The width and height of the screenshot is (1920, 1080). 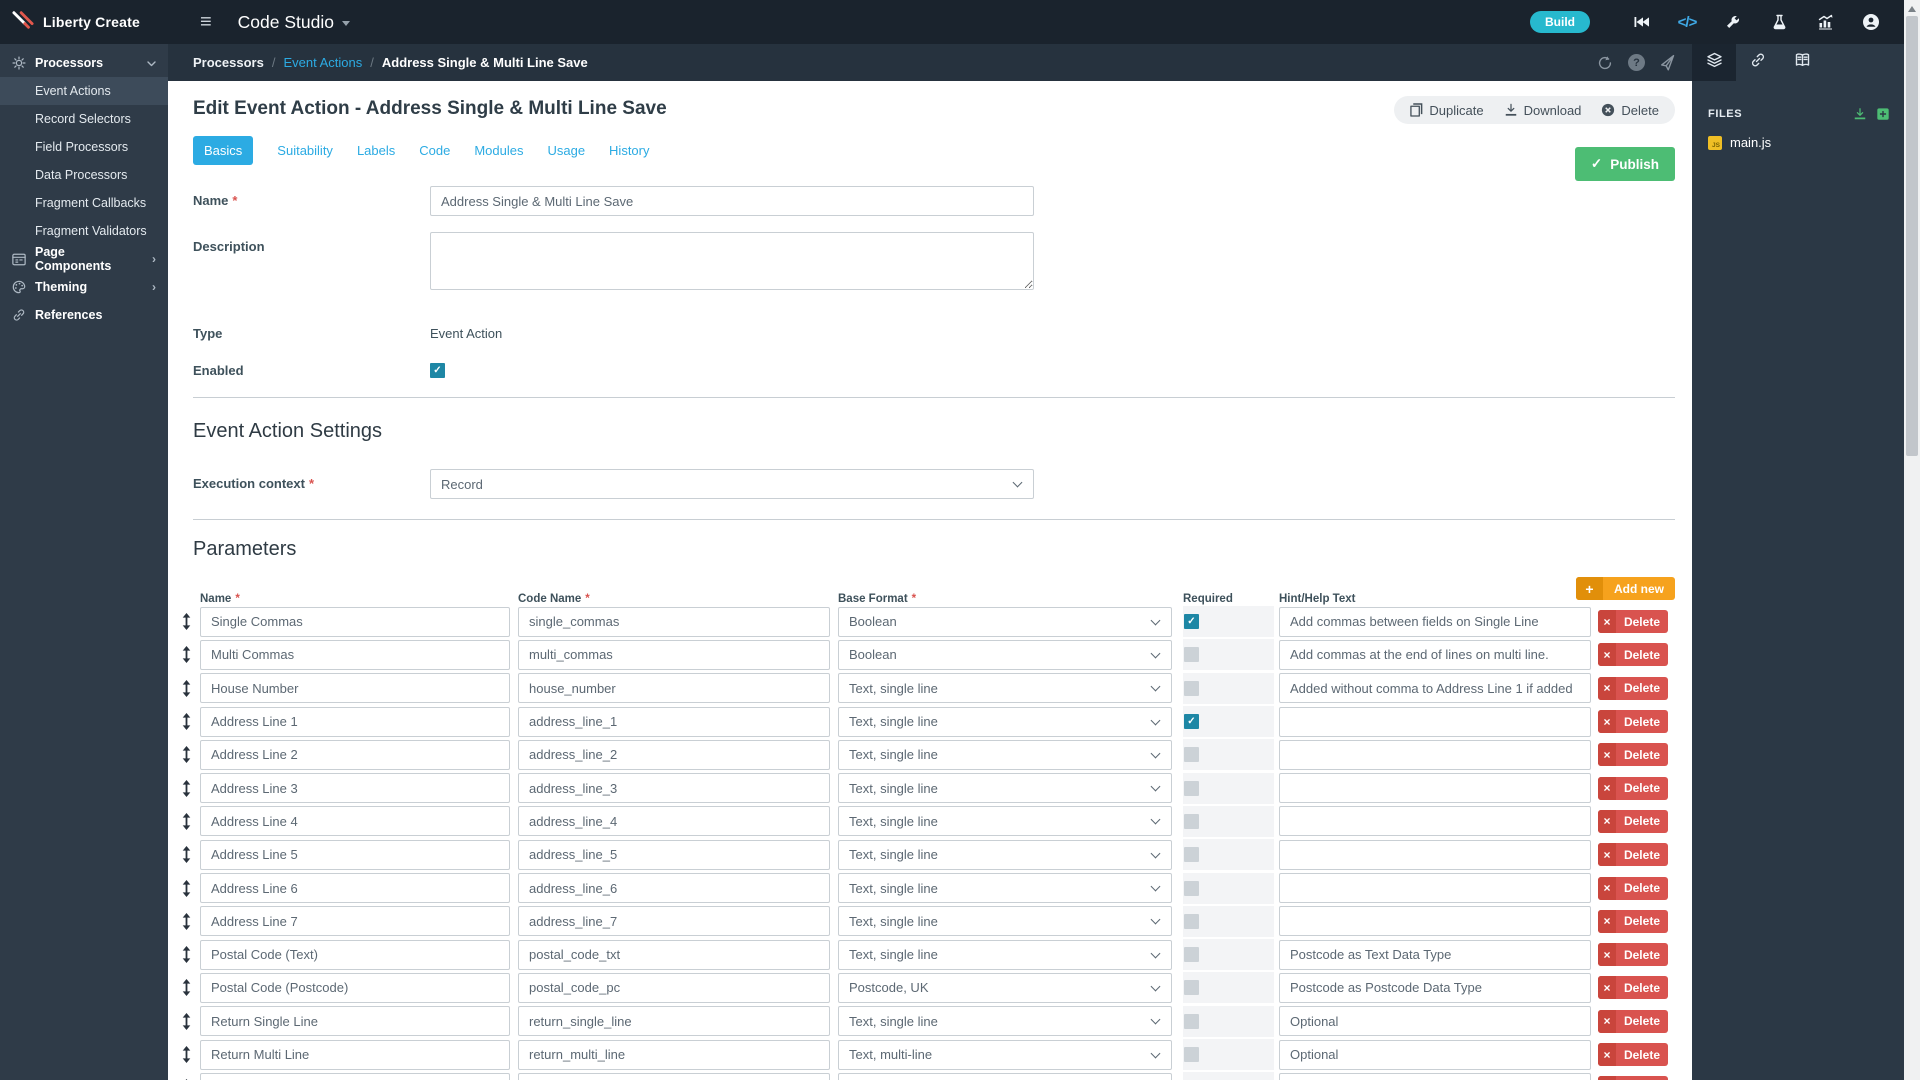 I want to click on sidebar-item-field-processors: Field Processors, so click(x=84, y=147).